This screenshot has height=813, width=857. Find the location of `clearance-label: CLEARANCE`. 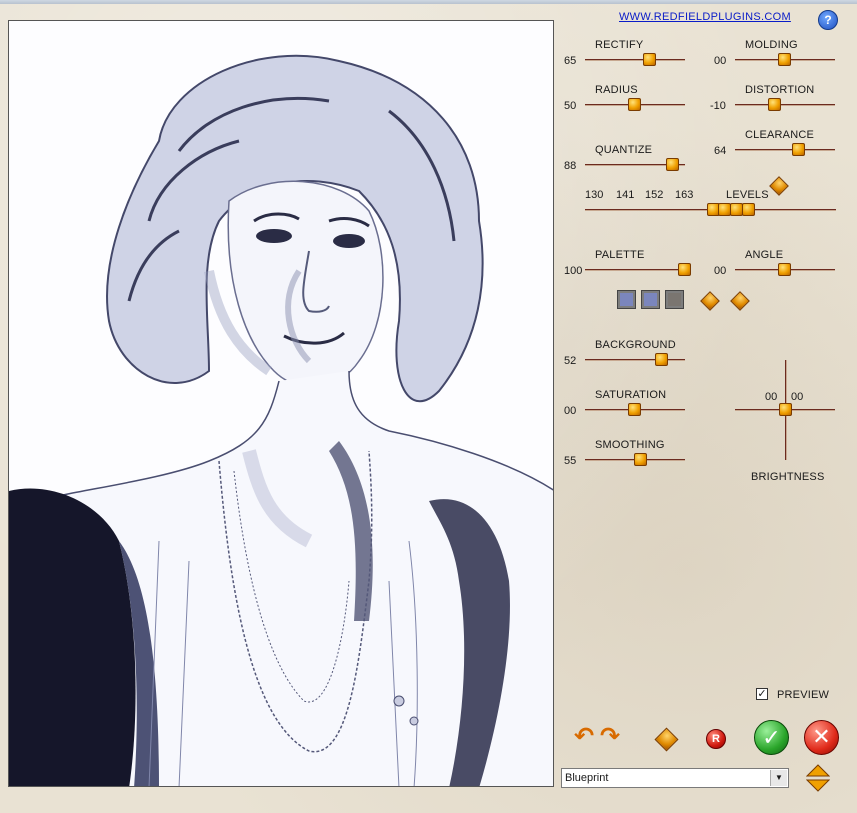

clearance-label: CLEARANCE is located at coordinates (780, 135).